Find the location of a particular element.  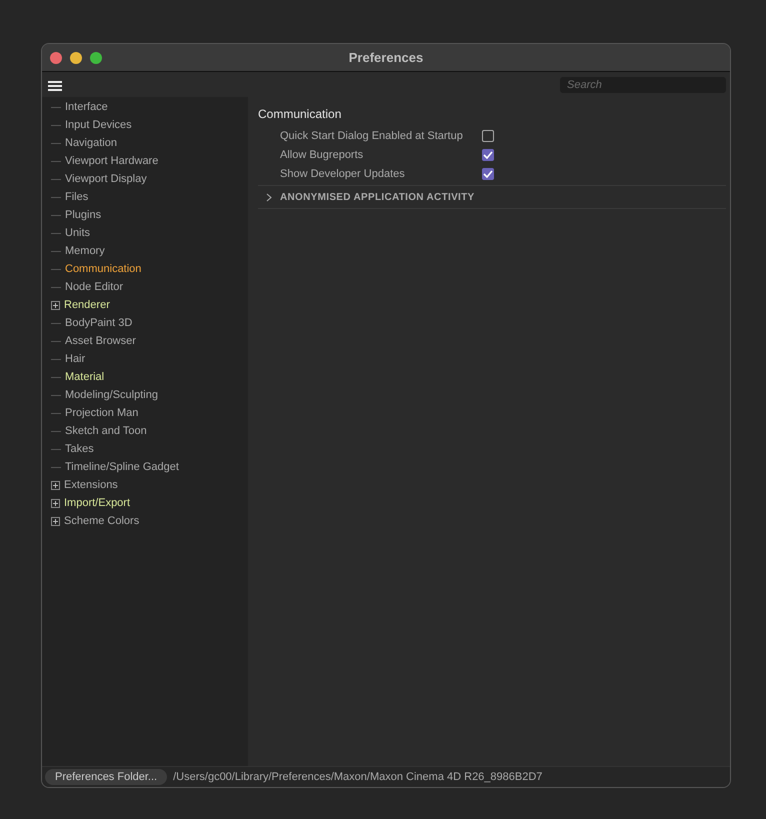

sidebar-item: Asset Browser is located at coordinates (98, 341).